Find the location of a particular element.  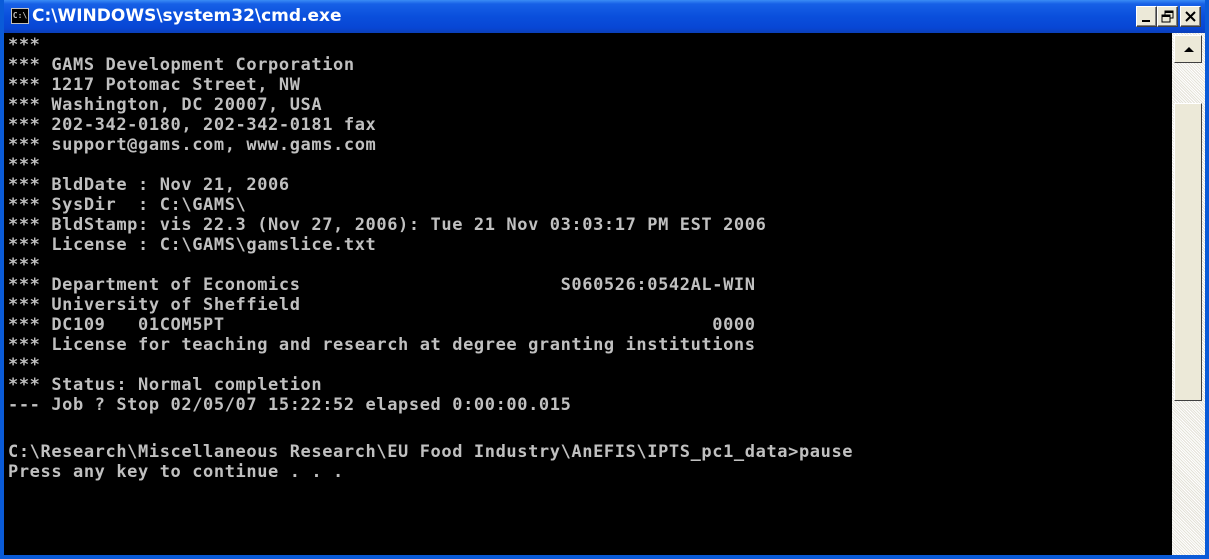

title-bar: C:\ C:\WINDOWS\system32\cmd.exe is located at coordinates (604, 16).